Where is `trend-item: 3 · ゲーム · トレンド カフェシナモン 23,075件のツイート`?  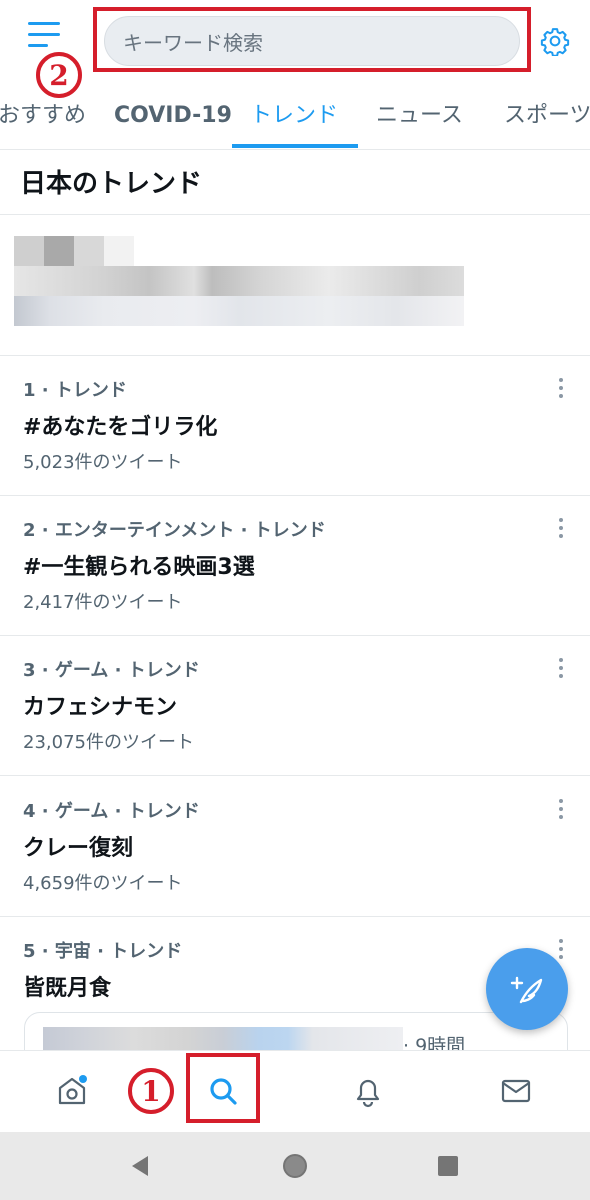
trend-item: 3 · ゲーム · トレンド カフェシナモン 23,075件のツイート is located at coordinates (295, 706).